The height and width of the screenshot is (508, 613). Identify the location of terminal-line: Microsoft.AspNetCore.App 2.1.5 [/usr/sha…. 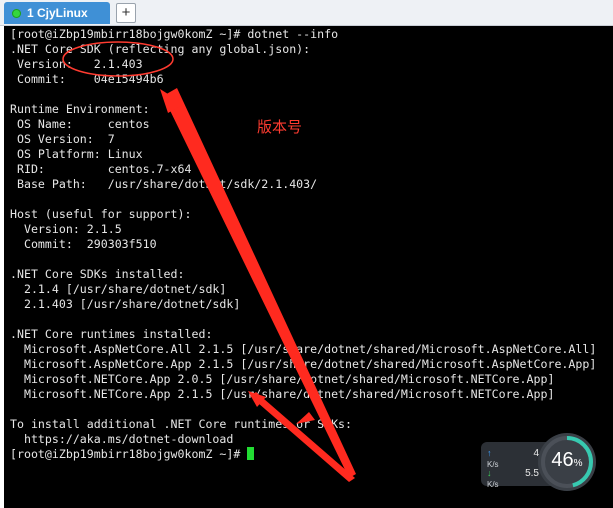
(303, 364).